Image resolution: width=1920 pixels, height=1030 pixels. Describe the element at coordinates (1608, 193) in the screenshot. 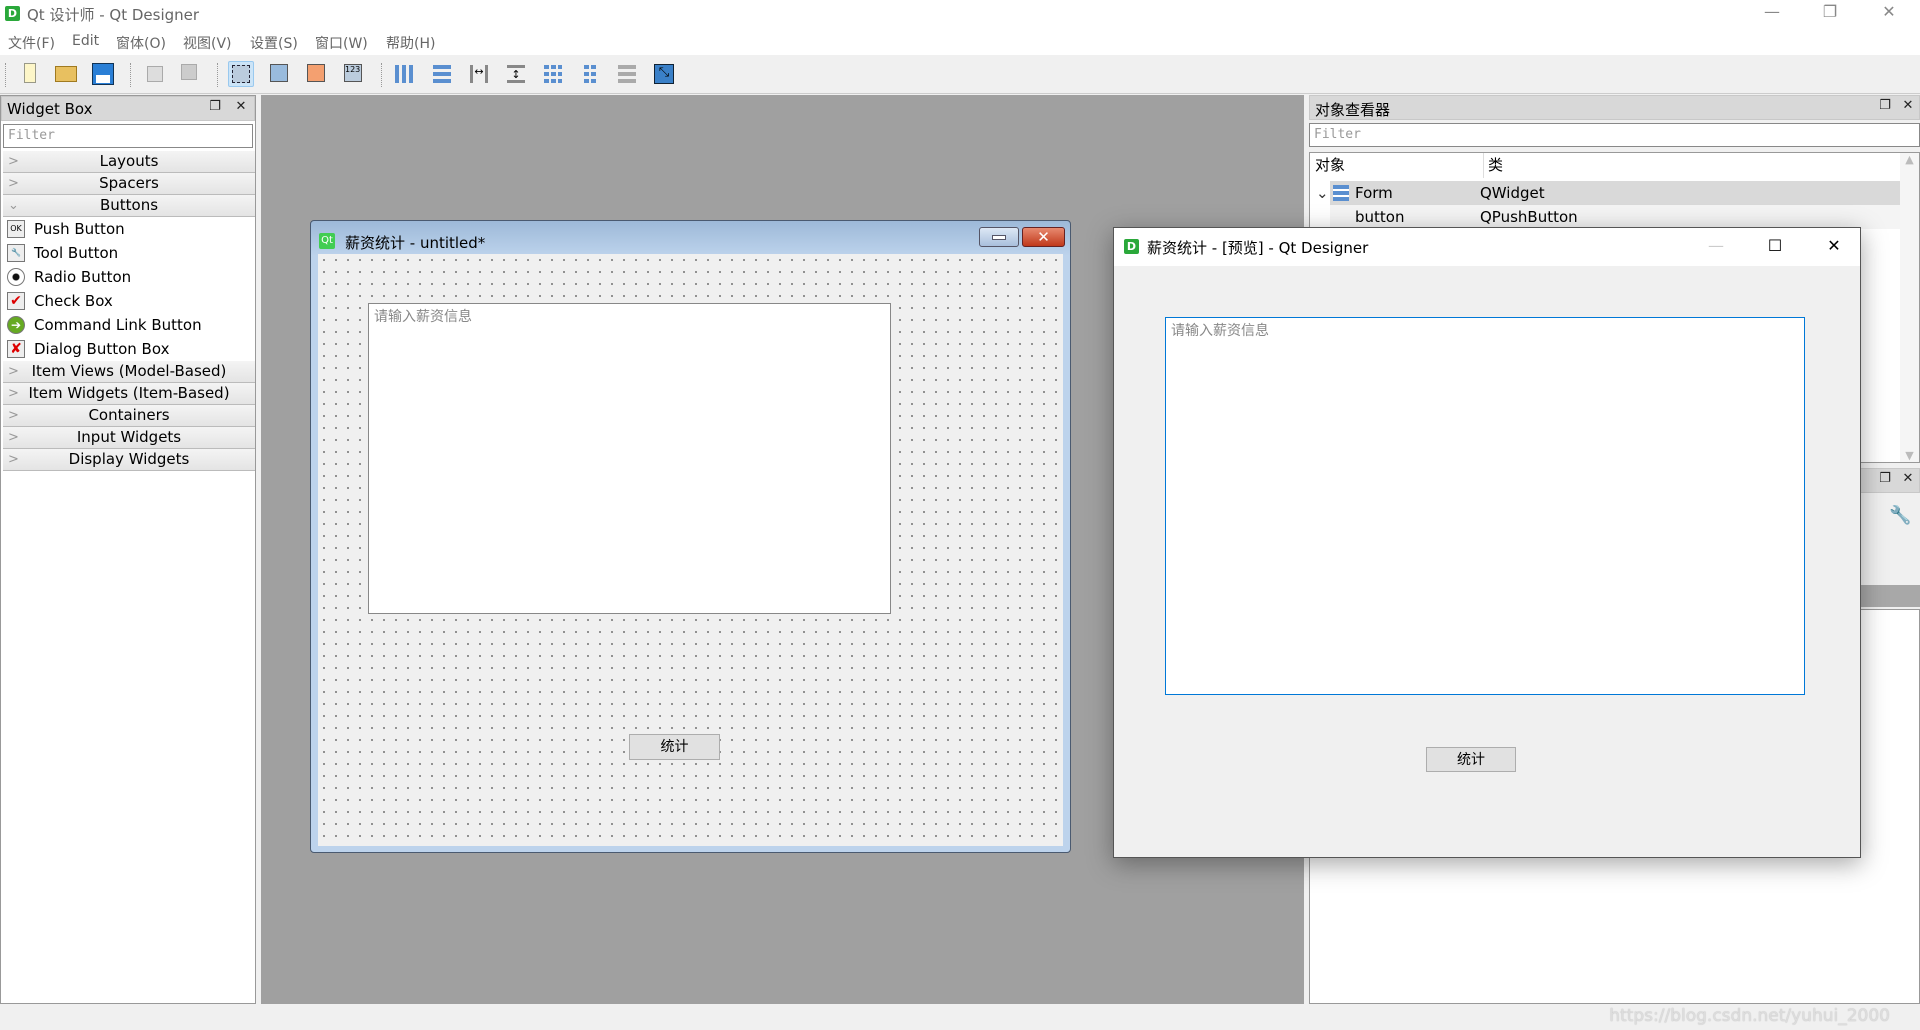

I see `tree-row-form: ⌄ Form QWidget` at that location.